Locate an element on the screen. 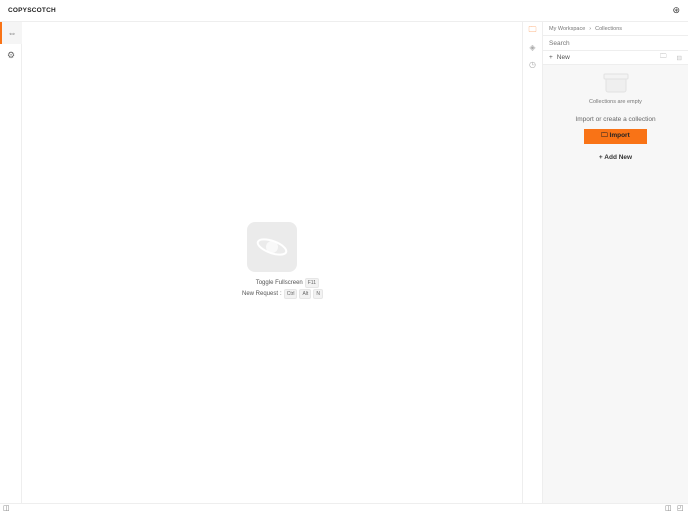 The image size is (688, 512). new-row: + New 🗀 ⊟ is located at coordinates (615, 58).